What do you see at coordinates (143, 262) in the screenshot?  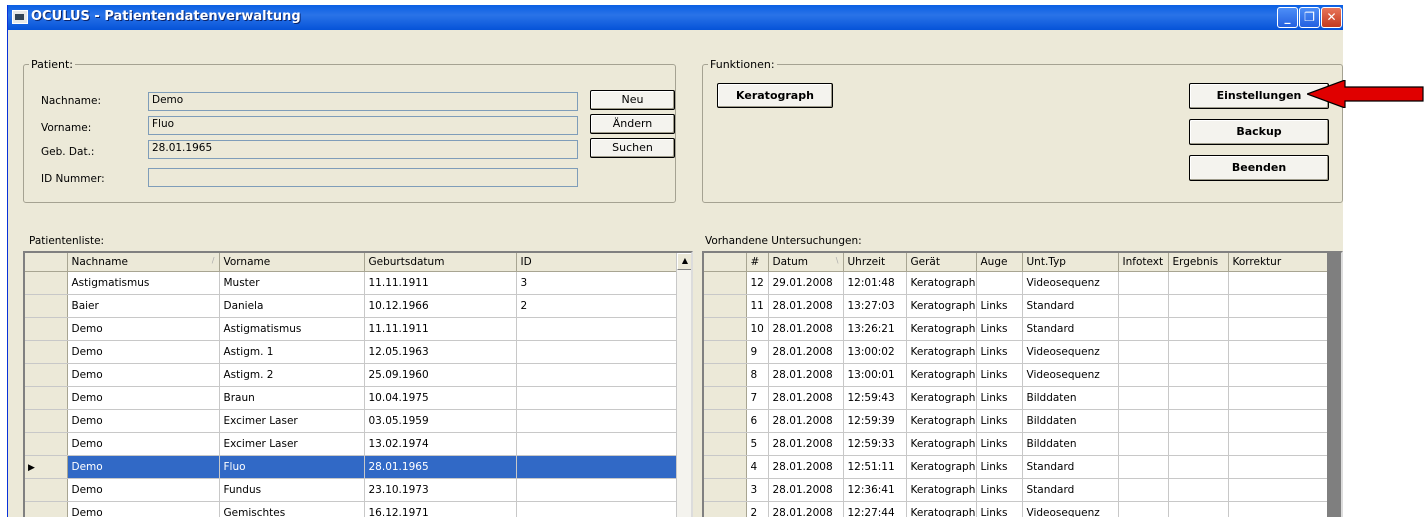 I see `column-header-nachname: Nachname /` at bounding box center [143, 262].